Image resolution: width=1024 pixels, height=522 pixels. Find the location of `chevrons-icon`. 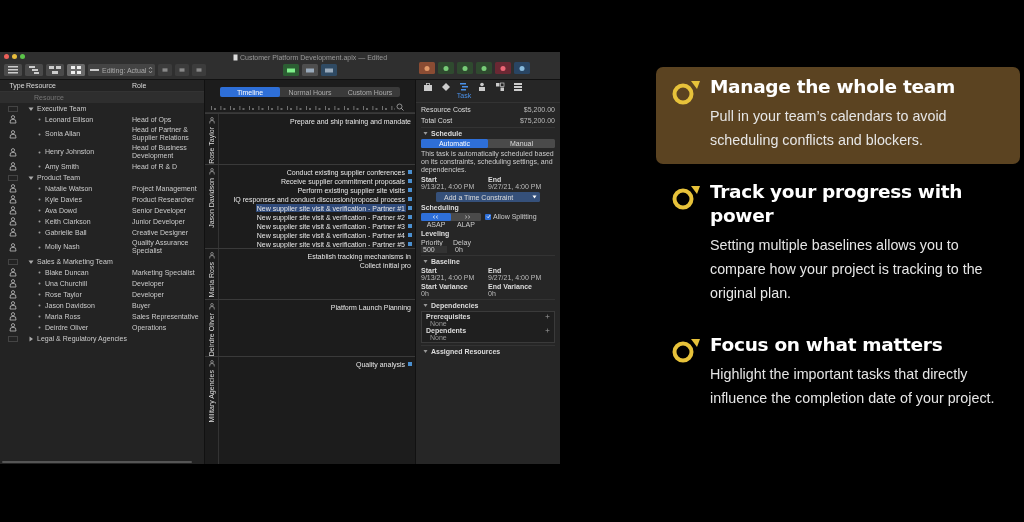

chevrons-icon is located at coordinates (436, 217).